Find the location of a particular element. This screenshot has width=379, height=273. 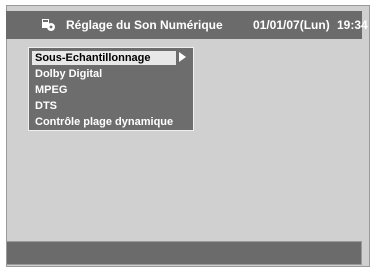

menu-item-controle-plage-dynamique: Contrôle plage dynamique is located at coordinates (104, 122).